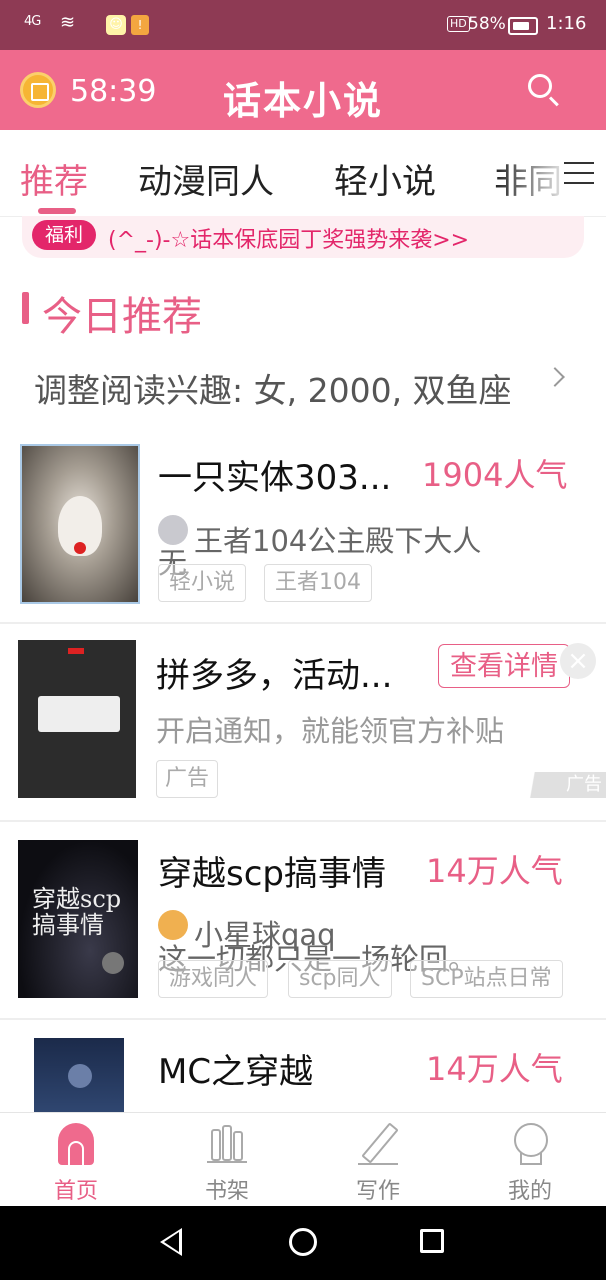  What do you see at coordinates (340, 979) in the screenshot?
I see `book-tag: scp同人` at bounding box center [340, 979].